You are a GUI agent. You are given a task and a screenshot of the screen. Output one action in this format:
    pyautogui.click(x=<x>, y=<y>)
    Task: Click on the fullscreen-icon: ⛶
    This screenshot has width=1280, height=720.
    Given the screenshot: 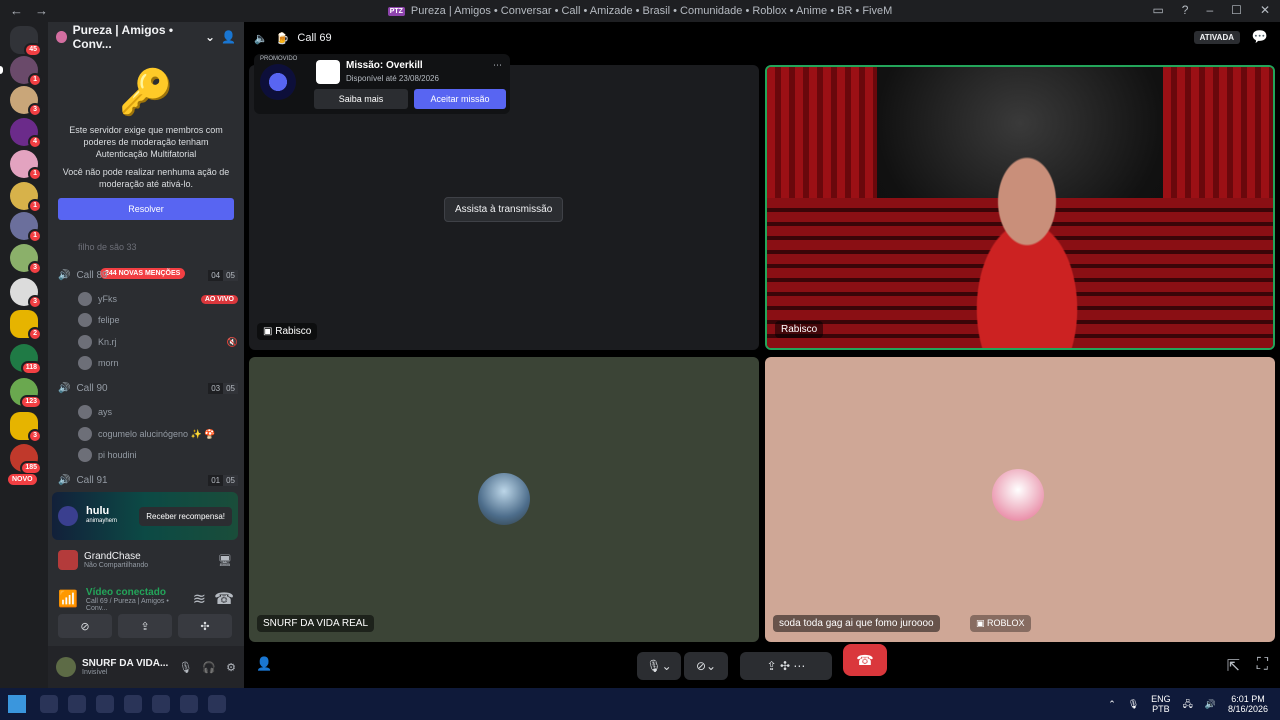 What is the action you would take?
    pyautogui.click(x=1262, y=665)
    